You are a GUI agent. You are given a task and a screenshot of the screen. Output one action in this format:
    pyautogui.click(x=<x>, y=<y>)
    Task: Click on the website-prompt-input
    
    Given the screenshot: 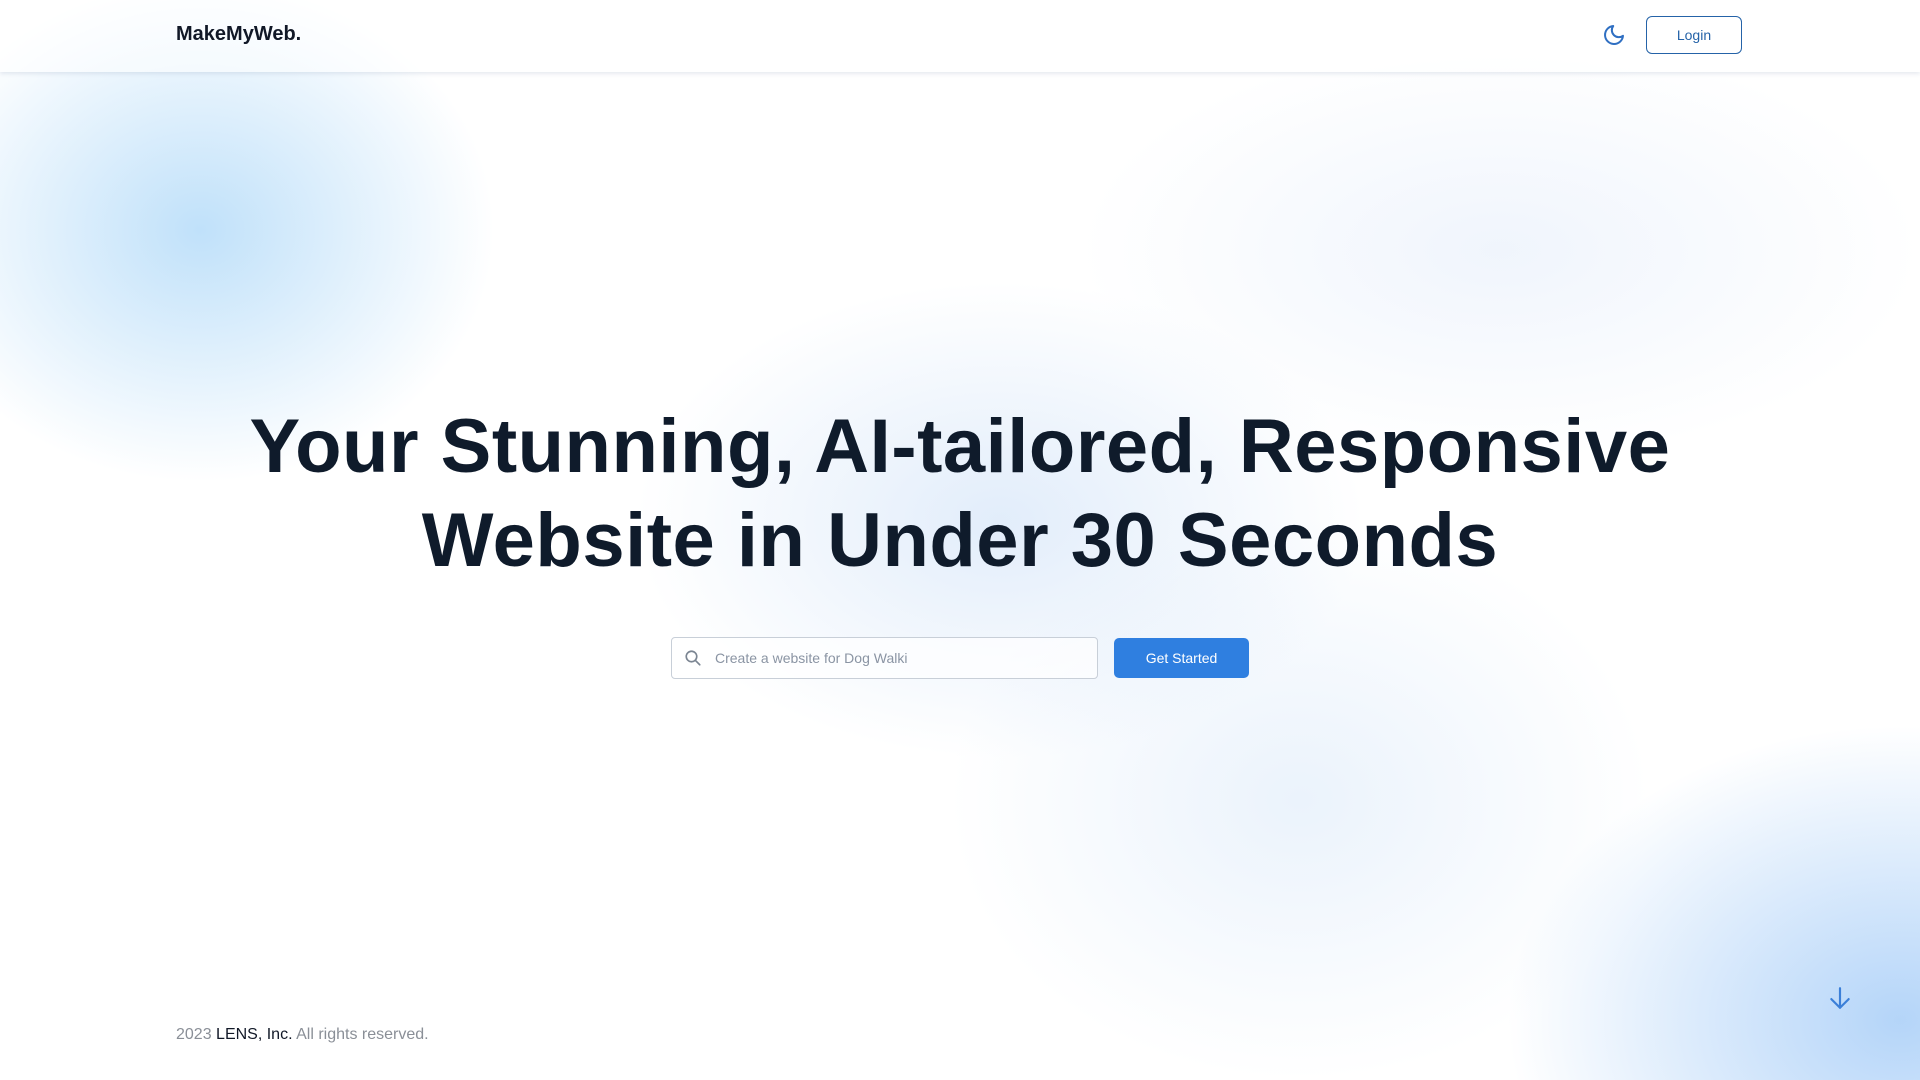 What is the action you would take?
    pyautogui.click(x=900, y=658)
    